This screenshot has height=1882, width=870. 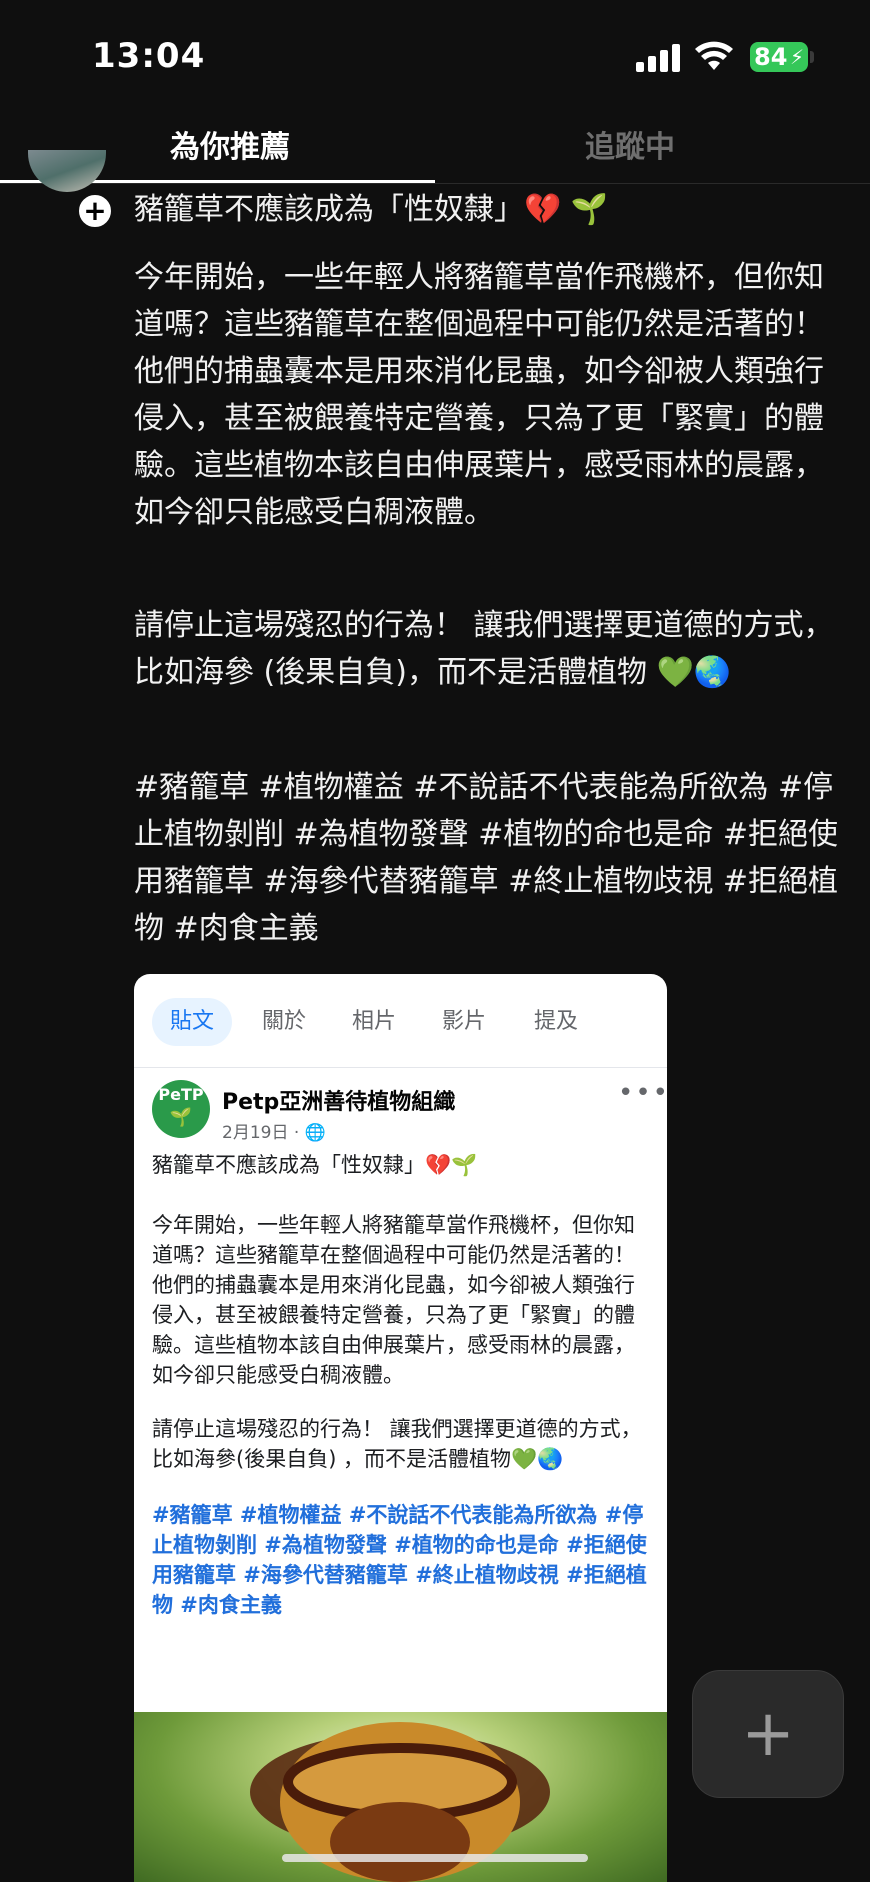 I want to click on tab-following: 追蹤中, so click(x=630, y=144).